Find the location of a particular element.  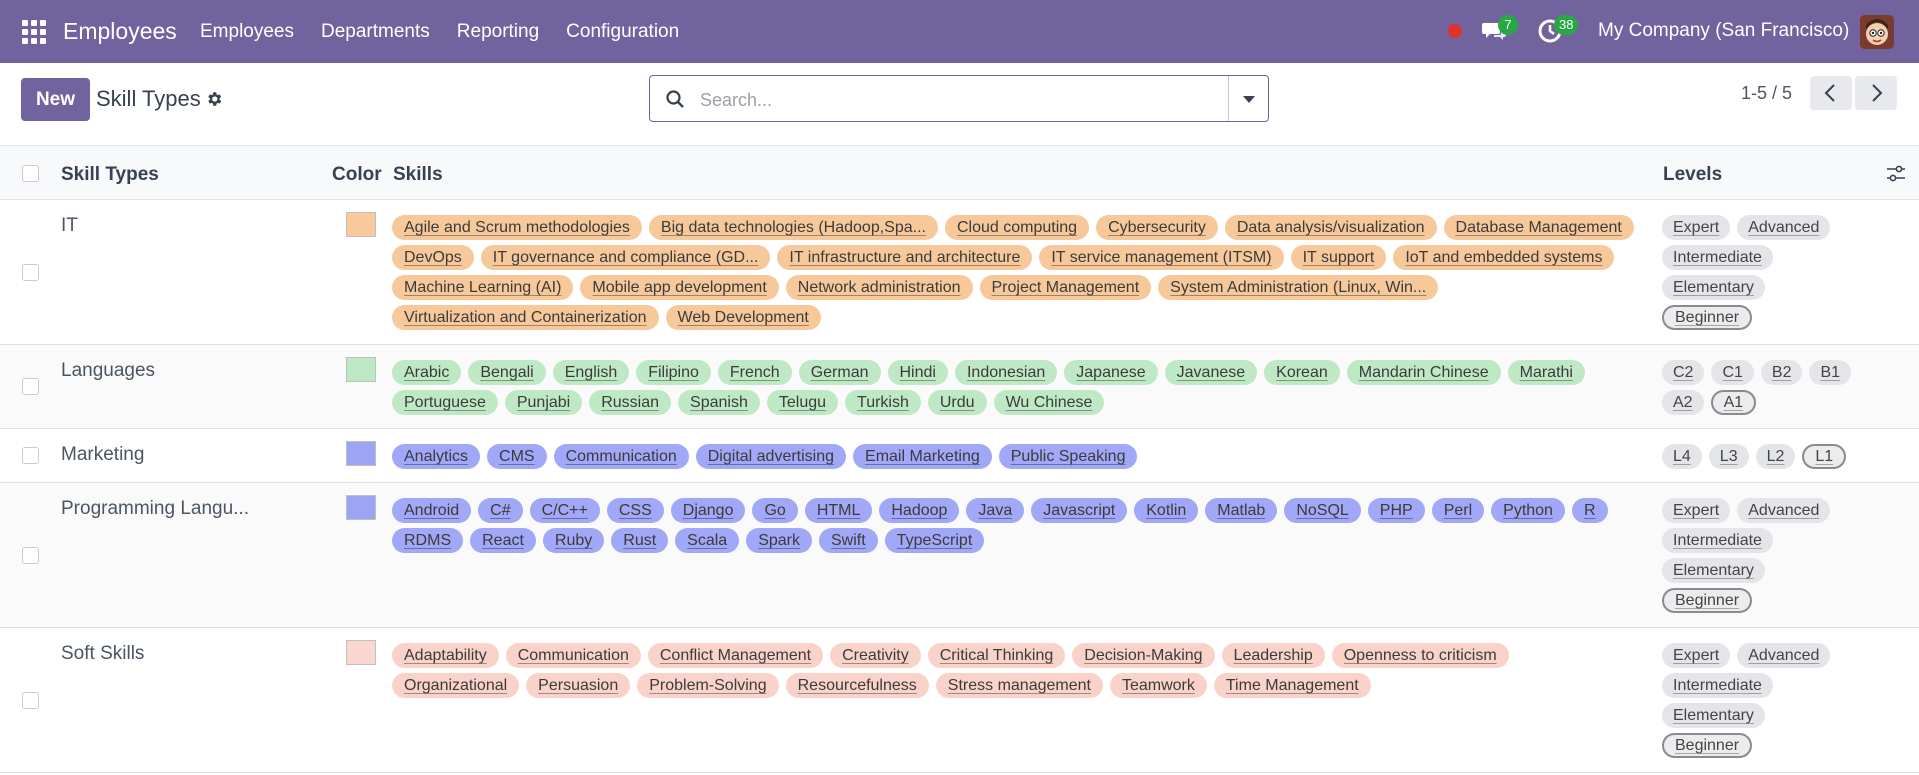

skill-tag: IT infrastructure and architecture is located at coordinates (905, 257).